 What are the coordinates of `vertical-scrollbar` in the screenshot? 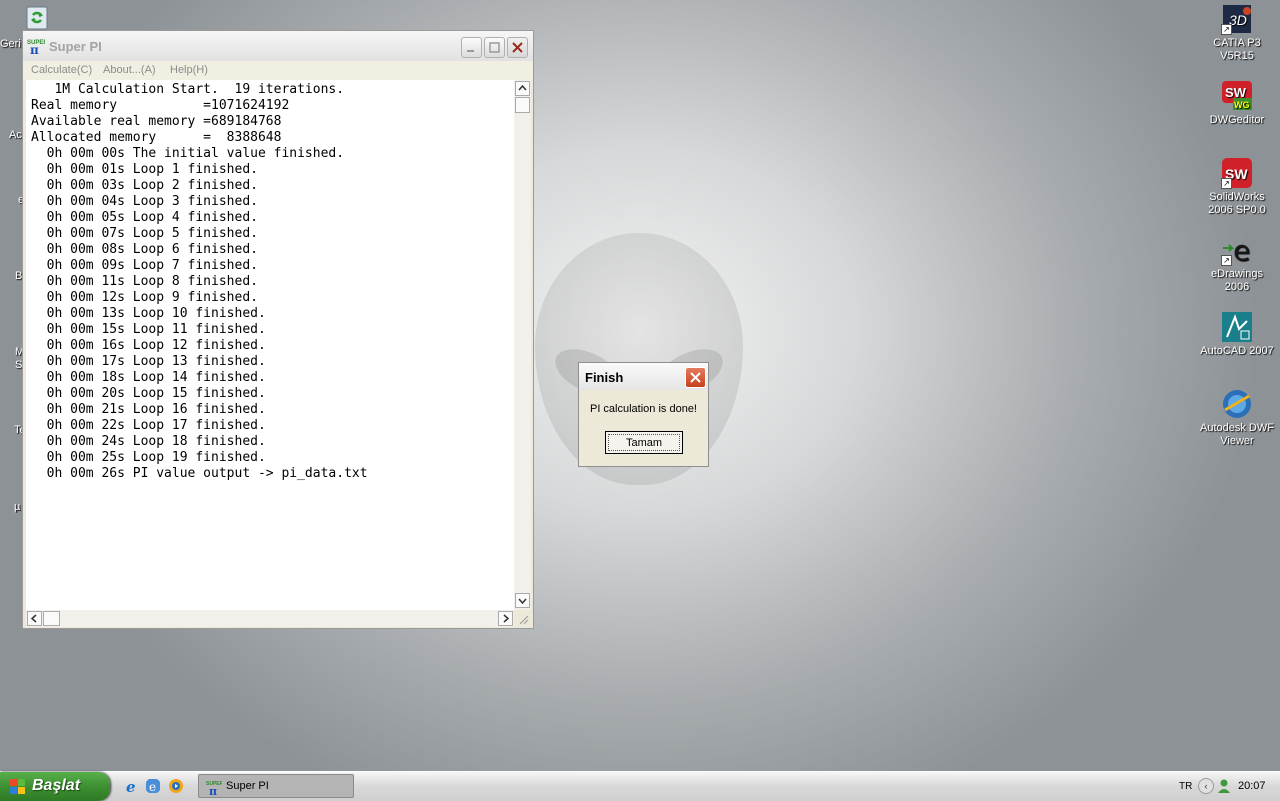 It's located at (522, 345).